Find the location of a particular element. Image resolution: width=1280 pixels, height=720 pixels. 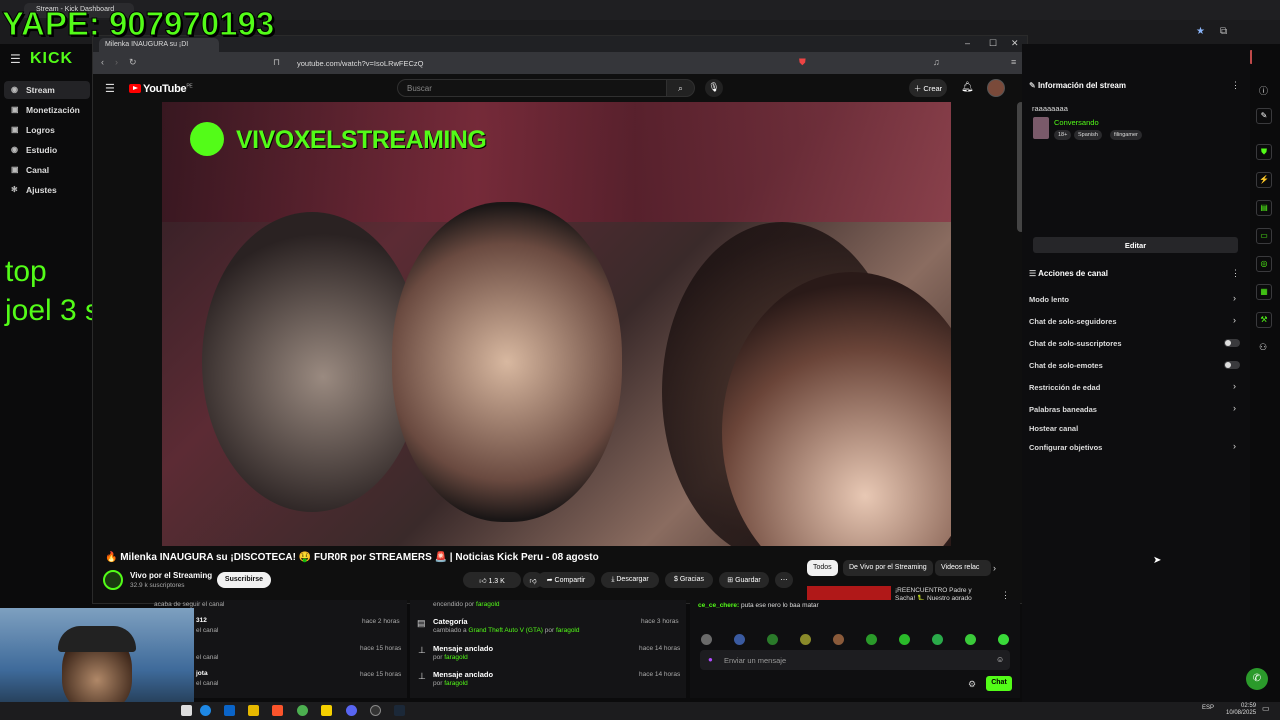

thanks-button: $ Gracias is located at coordinates (689, 580).